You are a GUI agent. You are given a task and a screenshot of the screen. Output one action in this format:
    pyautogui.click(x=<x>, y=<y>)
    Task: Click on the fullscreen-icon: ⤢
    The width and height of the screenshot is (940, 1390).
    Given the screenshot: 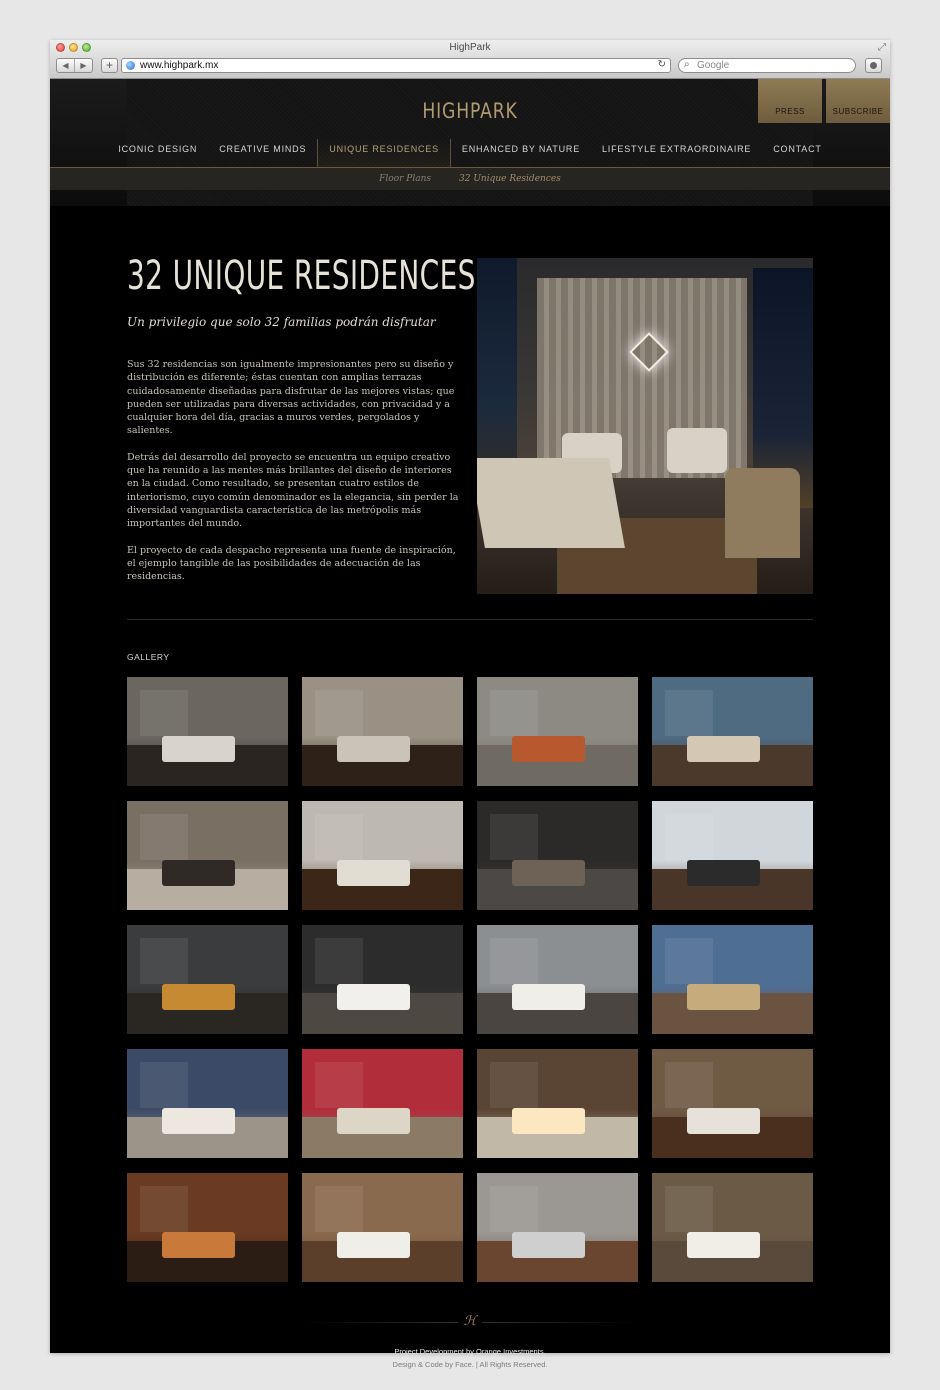 What is the action you would take?
    pyautogui.click(x=882, y=47)
    